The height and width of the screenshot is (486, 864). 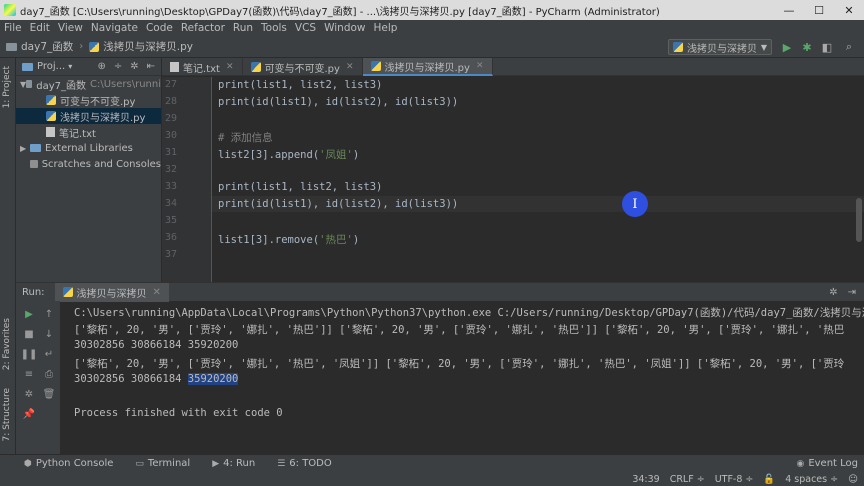 I want to click on tool-tab-terminal: ▭ Terminal, so click(x=162, y=463).